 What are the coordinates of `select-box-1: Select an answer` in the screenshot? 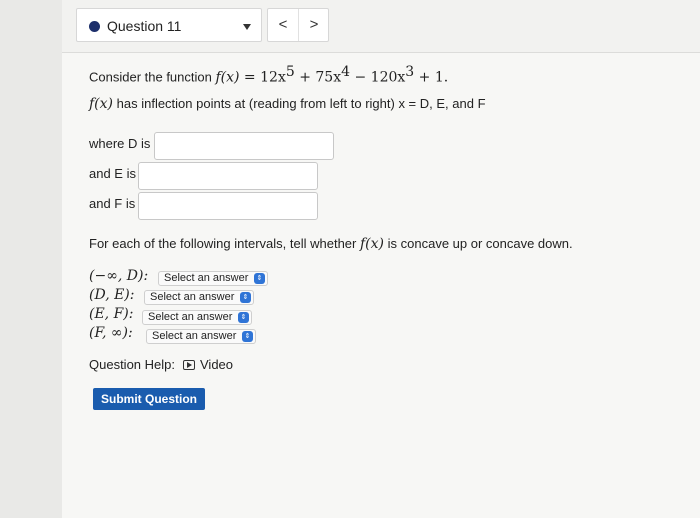 It's located at (213, 278).